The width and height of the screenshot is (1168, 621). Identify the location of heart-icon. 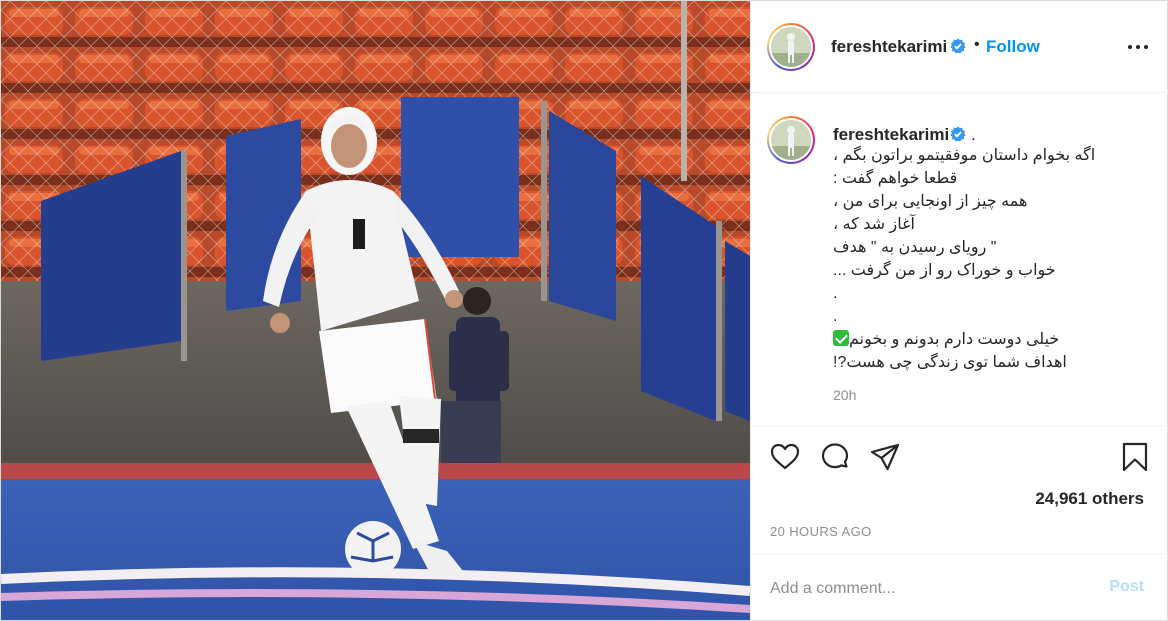
(785, 457).